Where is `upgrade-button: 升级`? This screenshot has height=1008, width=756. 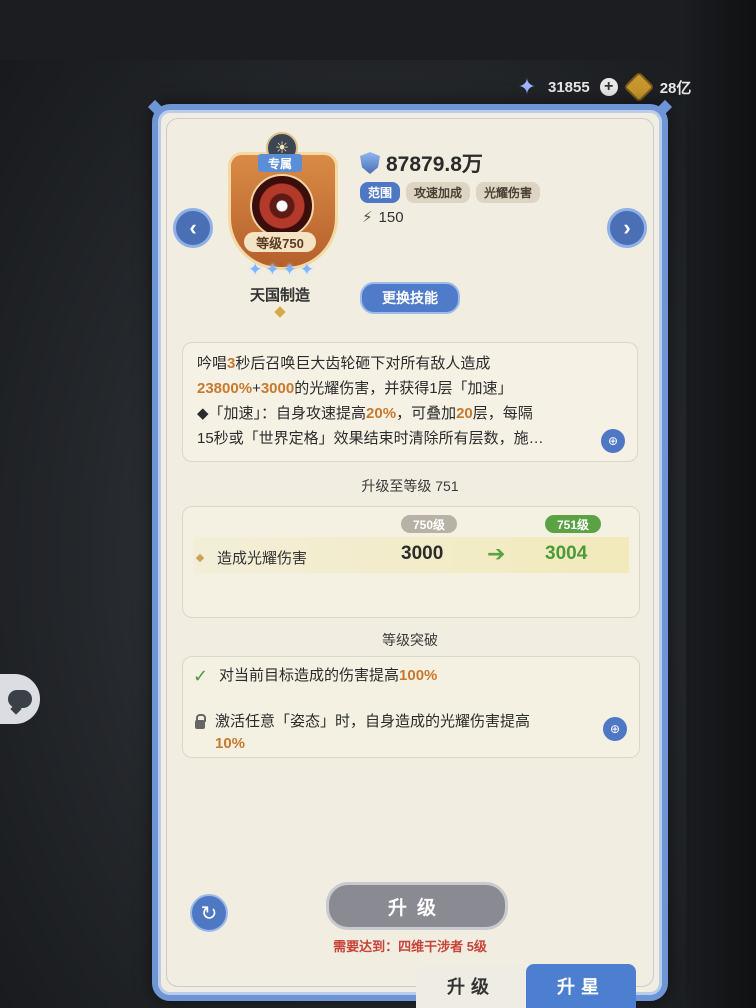
upgrade-button: 升级 is located at coordinates (417, 906).